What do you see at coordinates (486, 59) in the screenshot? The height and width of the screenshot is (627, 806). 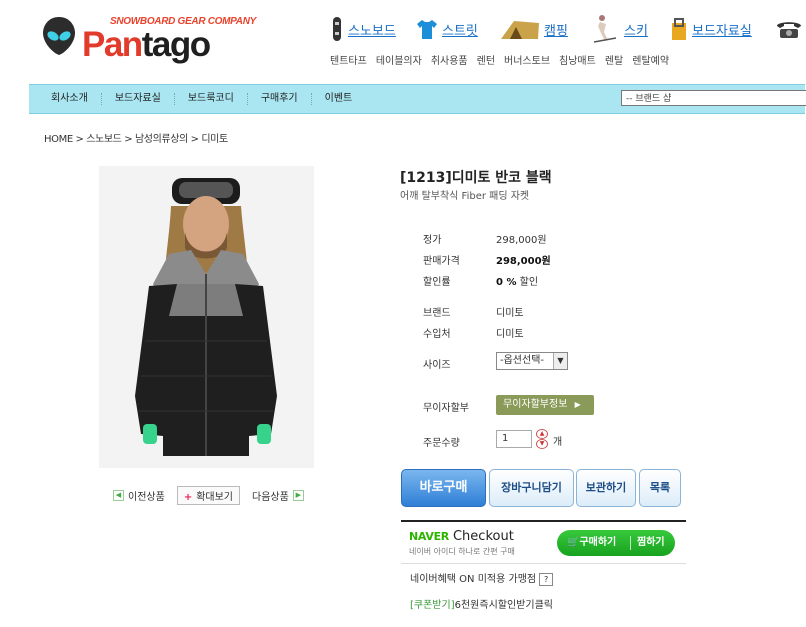 I see `subnav-item: 렌턴` at bounding box center [486, 59].